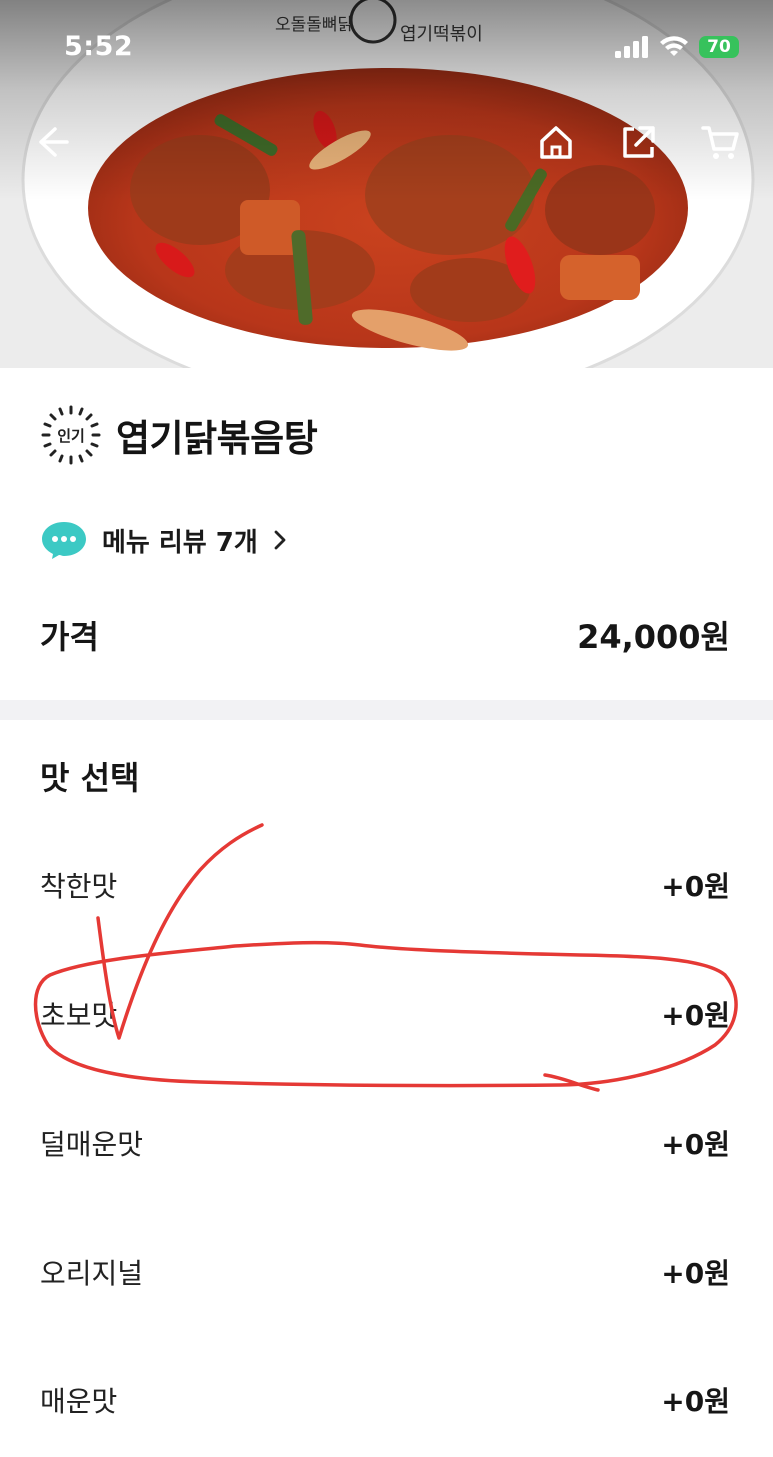 The width and height of the screenshot is (773, 1457). What do you see at coordinates (385, 885) in the screenshot?
I see `flavor-option-row: 착한맛 +0원` at bounding box center [385, 885].